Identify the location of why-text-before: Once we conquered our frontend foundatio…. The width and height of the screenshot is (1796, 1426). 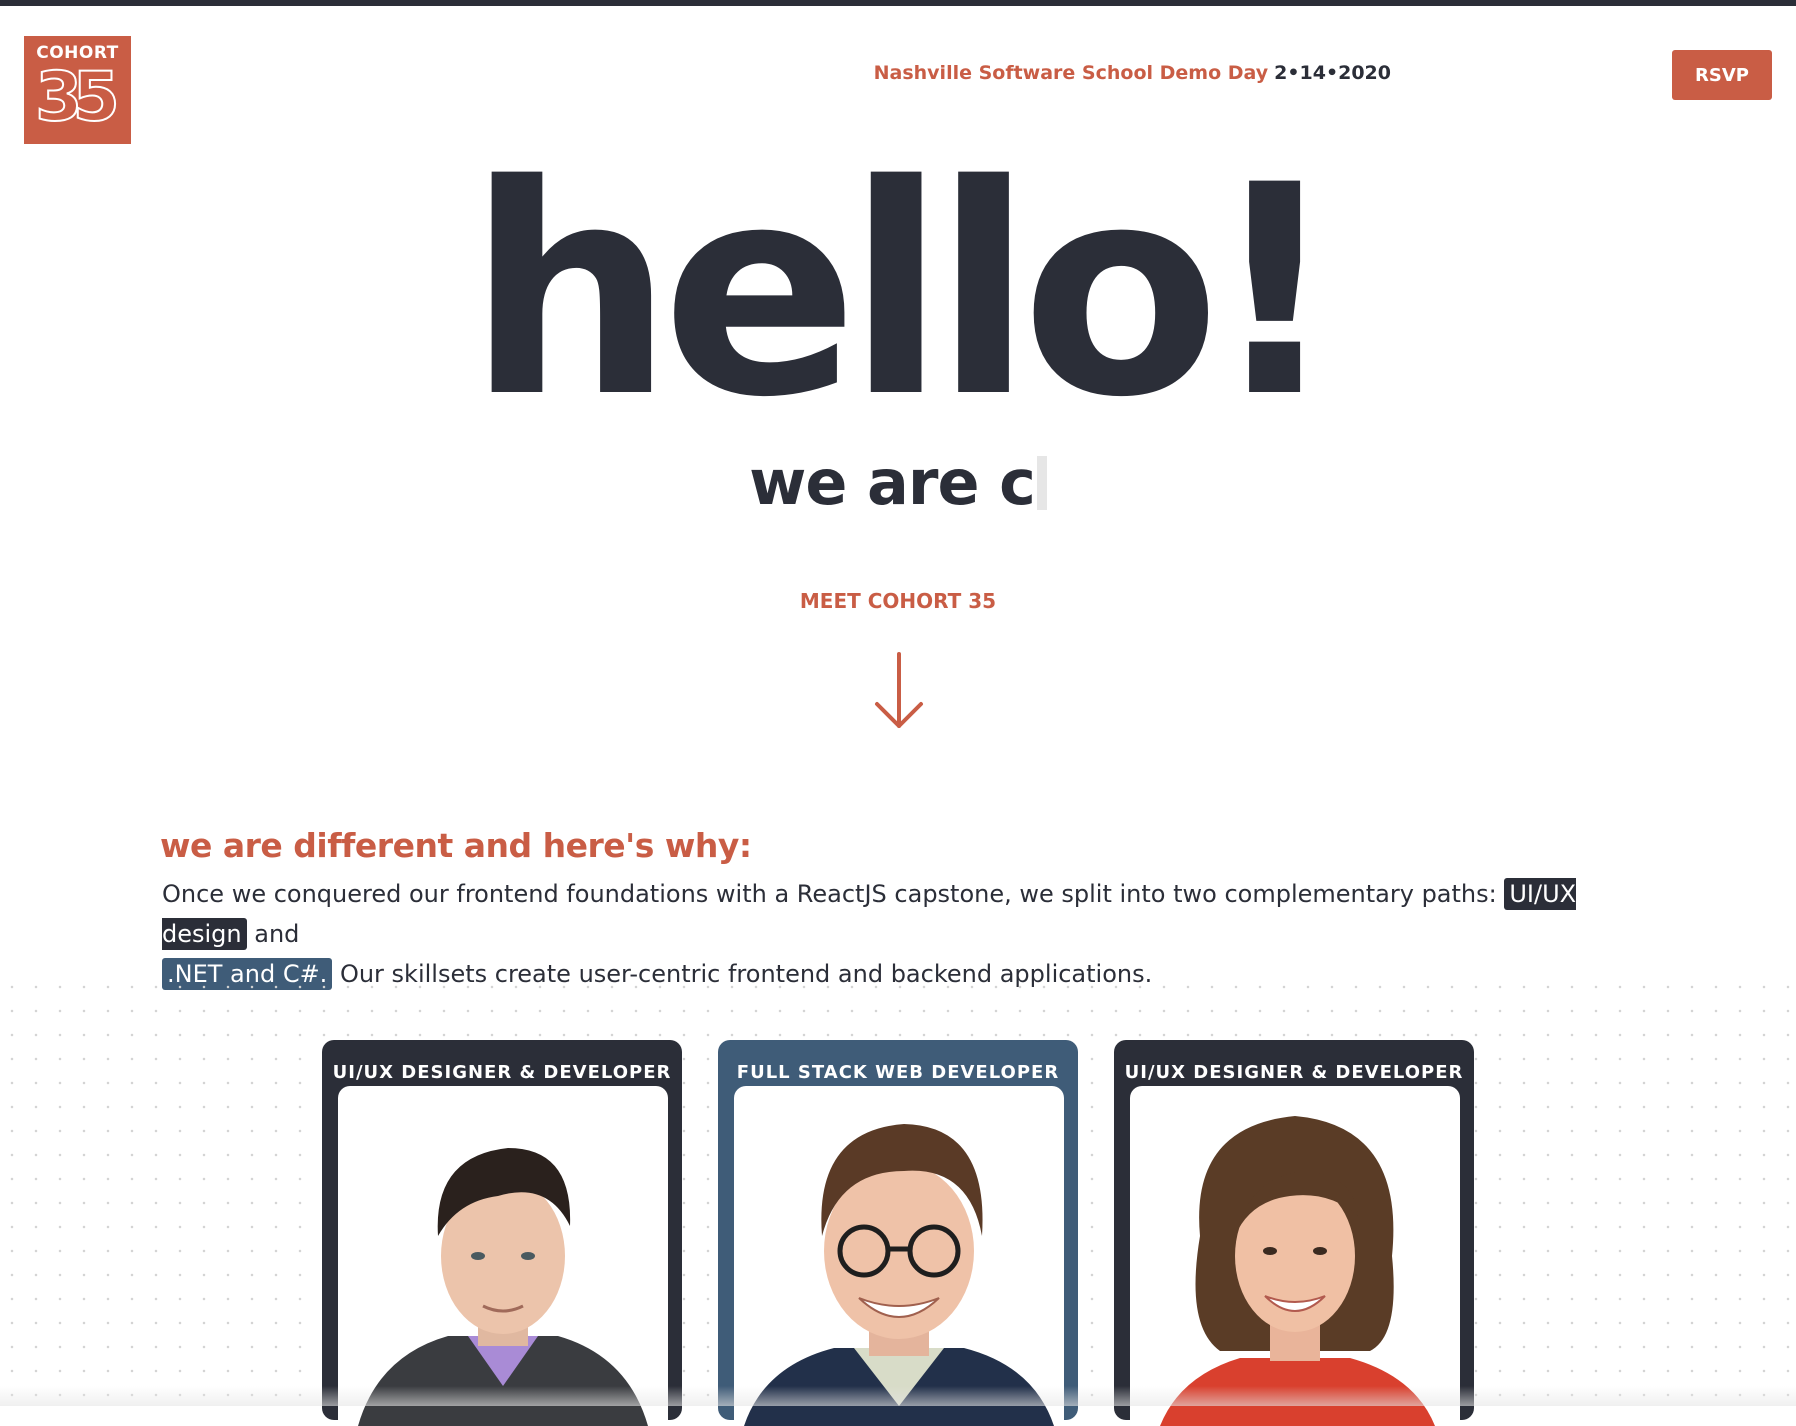
(833, 894).